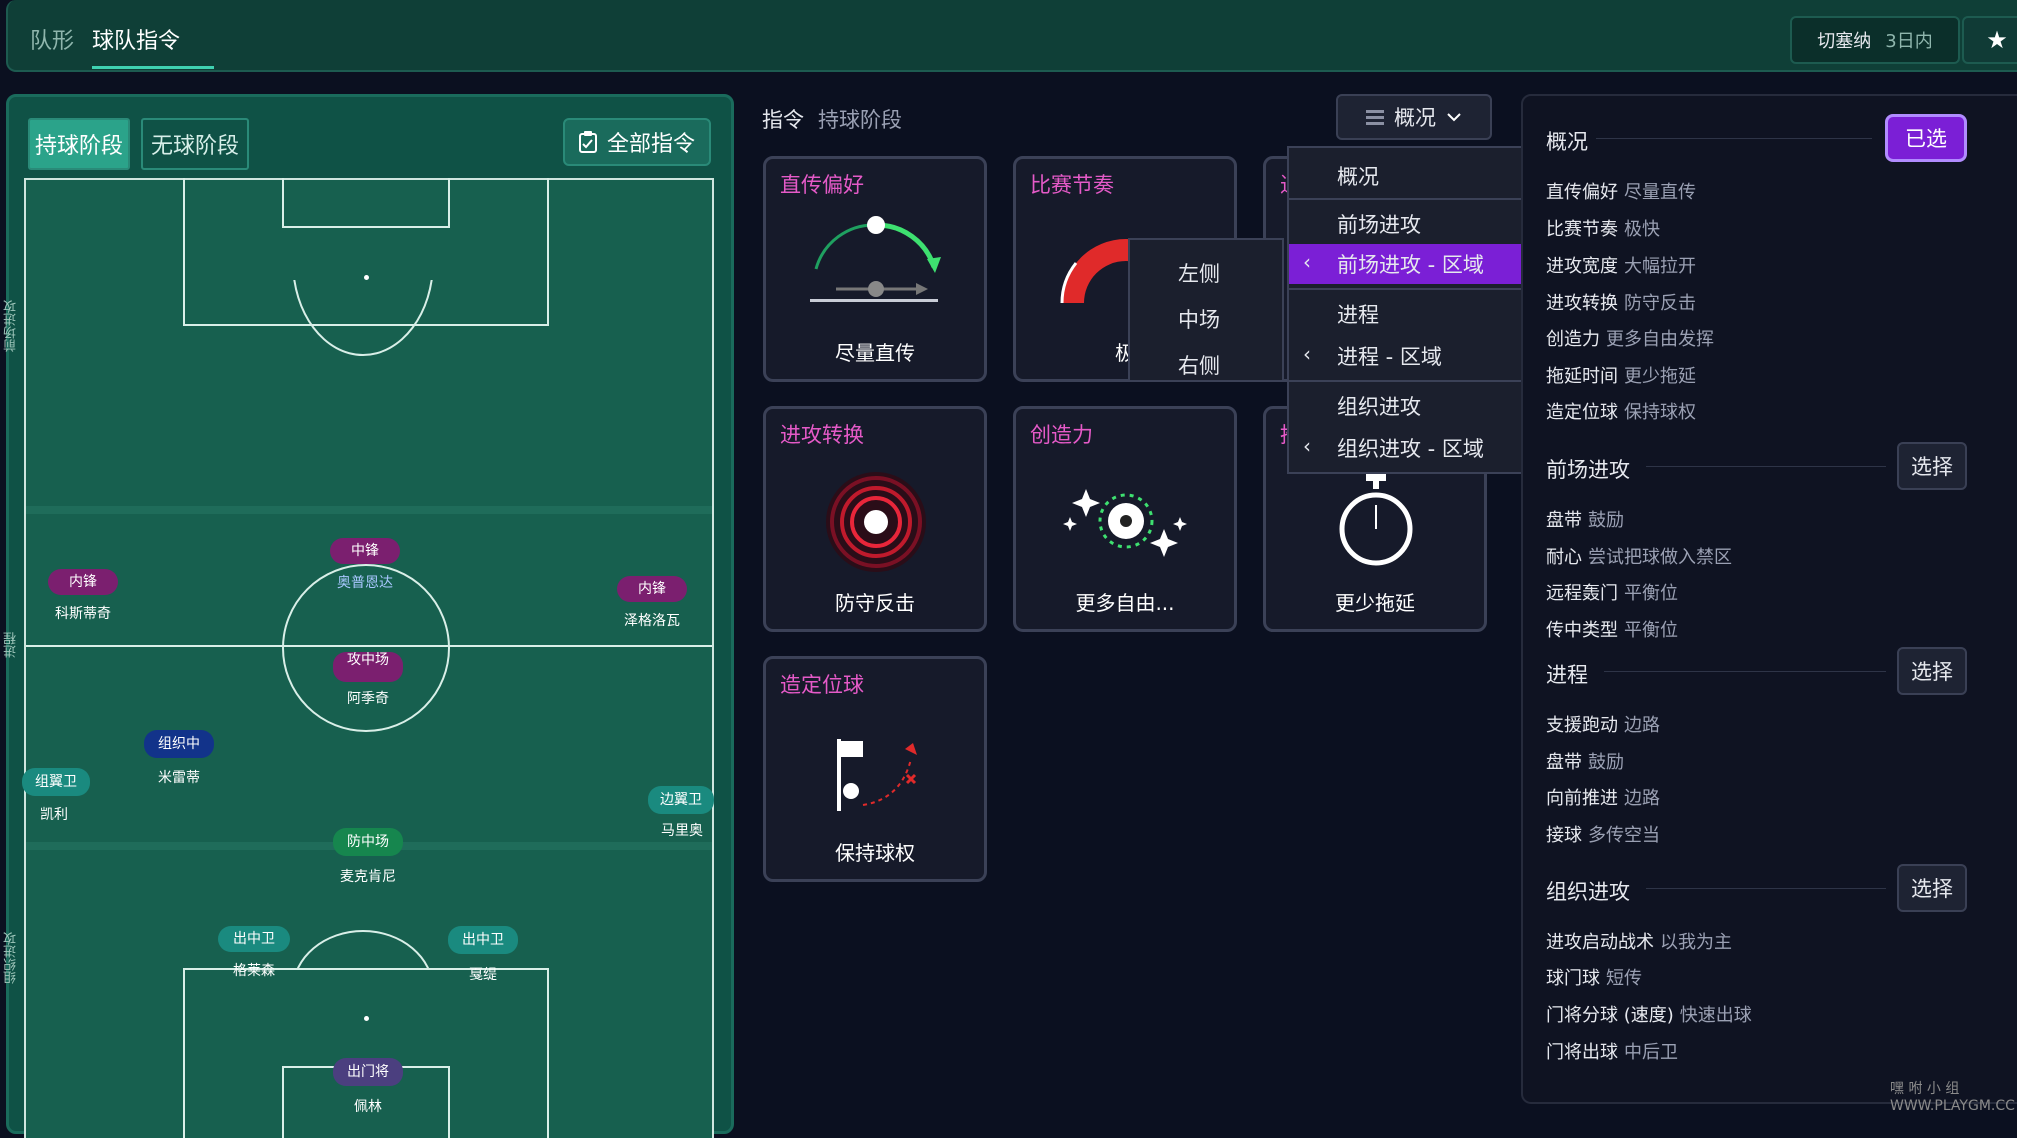 This screenshot has width=2017, height=1138. Describe the element at coordinates (79, 144) in the screenshot. I see `in-possession-toggle: 持球阶段` at that location.